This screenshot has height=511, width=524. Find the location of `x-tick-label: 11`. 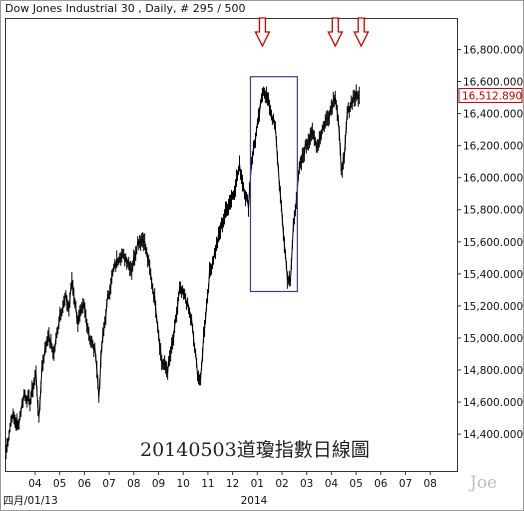

x-tick-label: 11 is located at coordinates (207, 484).